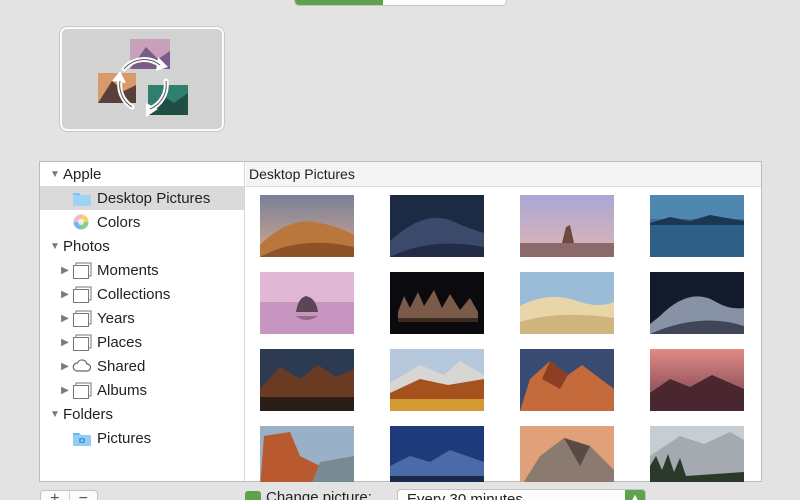  What do you see at coordinates (82, 366) in the screenshot?
I see `cloud-icon` at bounding box center [82, 366].